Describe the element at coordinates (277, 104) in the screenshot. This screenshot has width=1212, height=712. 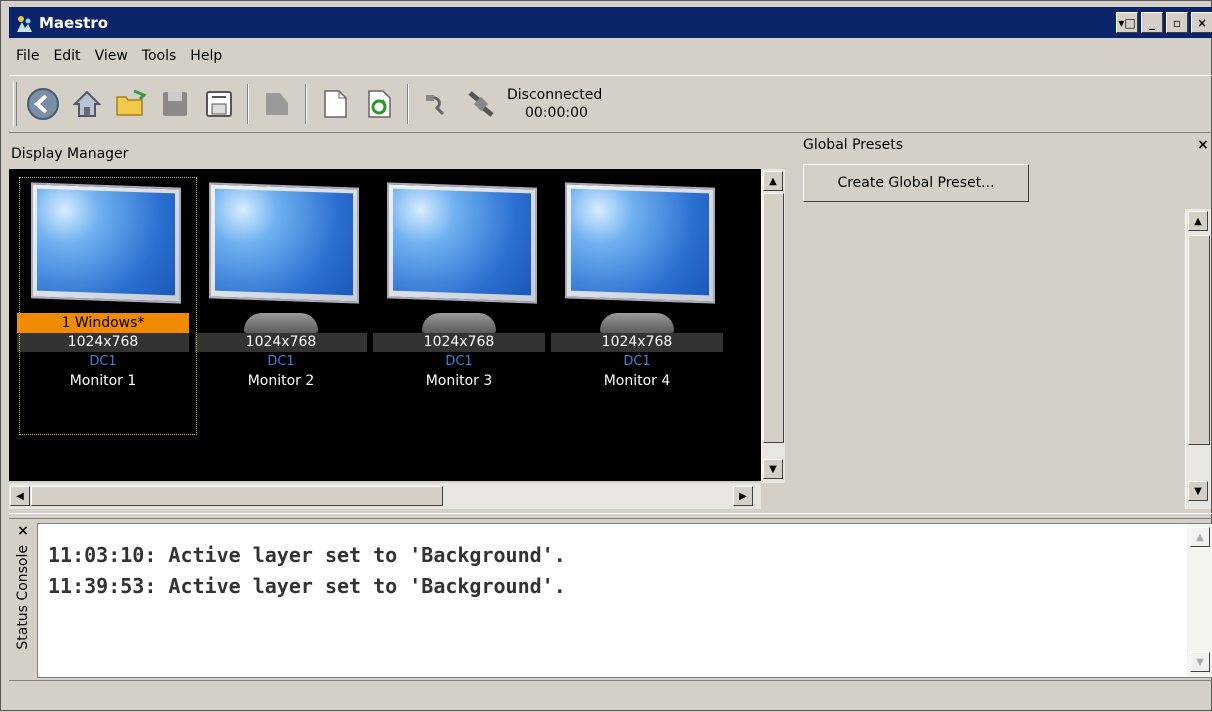
I see `disabled-page-icon` at that location.